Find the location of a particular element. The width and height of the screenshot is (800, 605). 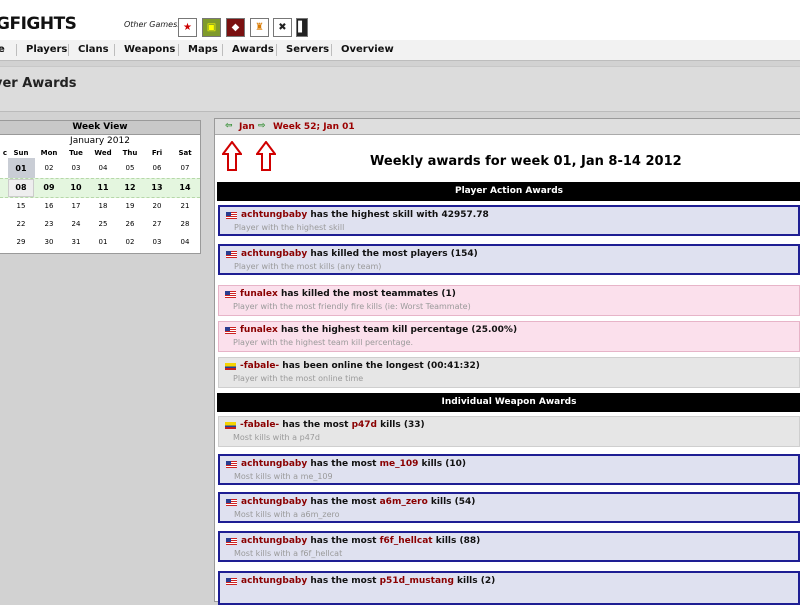

calendar-day: 06 is located at coordinates (157, 168).